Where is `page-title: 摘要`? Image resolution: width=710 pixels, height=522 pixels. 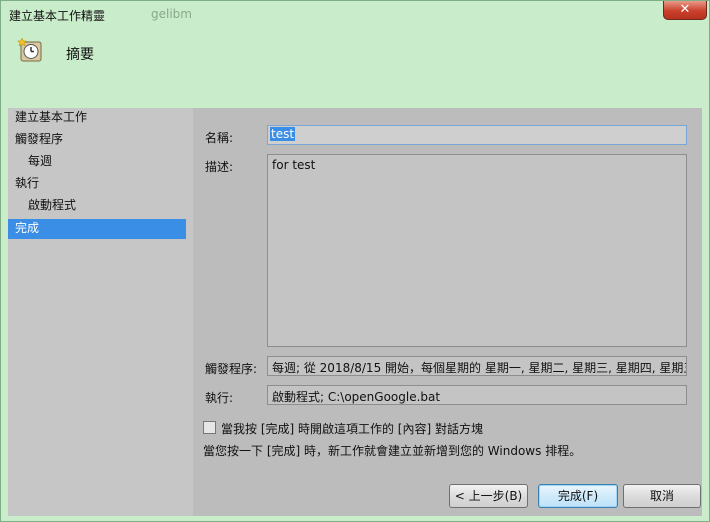
page-title: 摘要 is located at coordinates (80, 55).